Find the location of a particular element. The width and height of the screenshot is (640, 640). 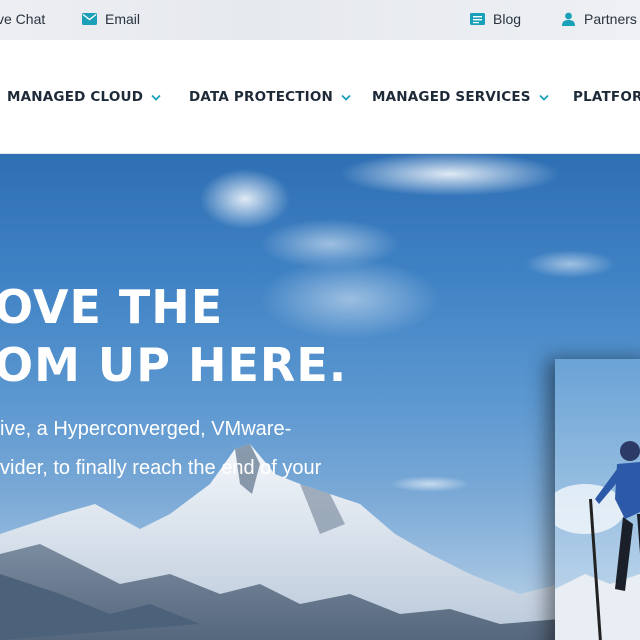

nav-label: PLATFORM is located at coordinates (606, 97).